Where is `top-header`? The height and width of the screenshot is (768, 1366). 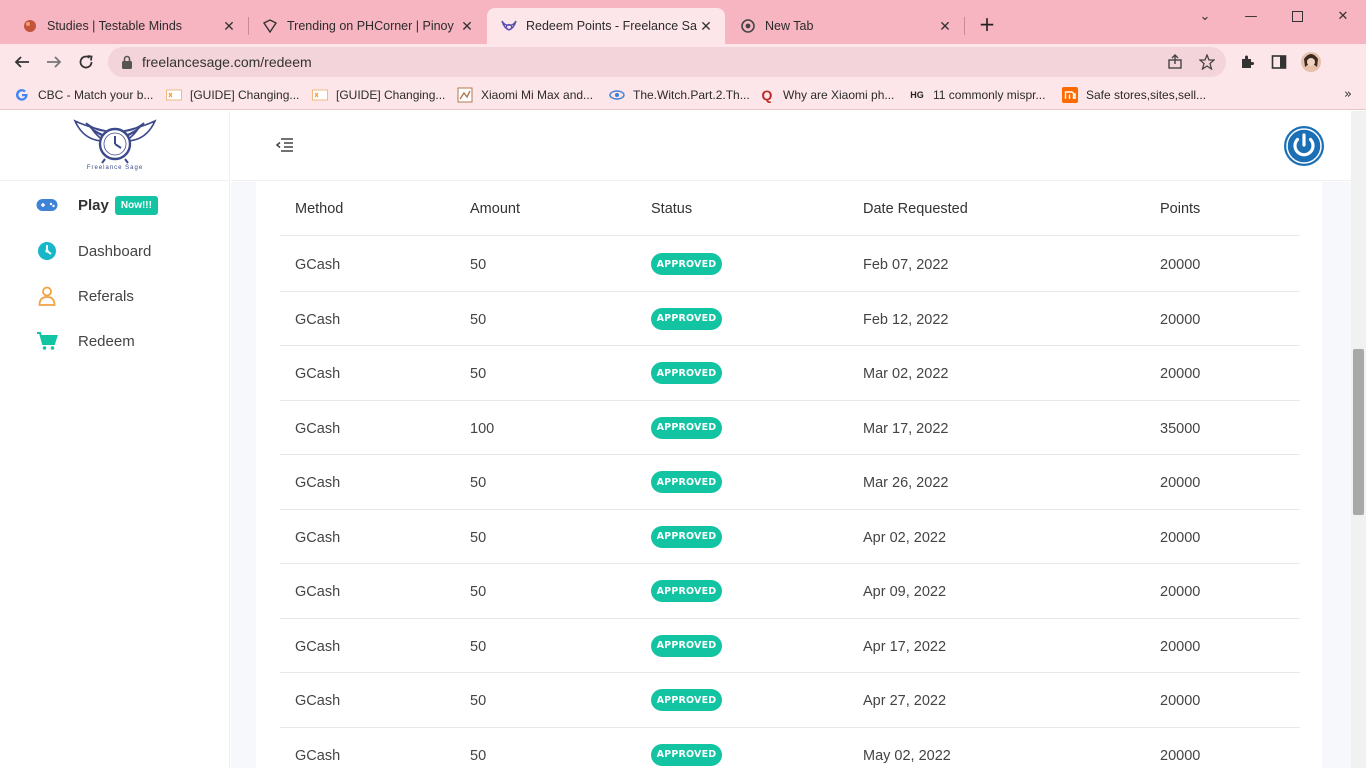
top-header is located at coordinates (798, 146).